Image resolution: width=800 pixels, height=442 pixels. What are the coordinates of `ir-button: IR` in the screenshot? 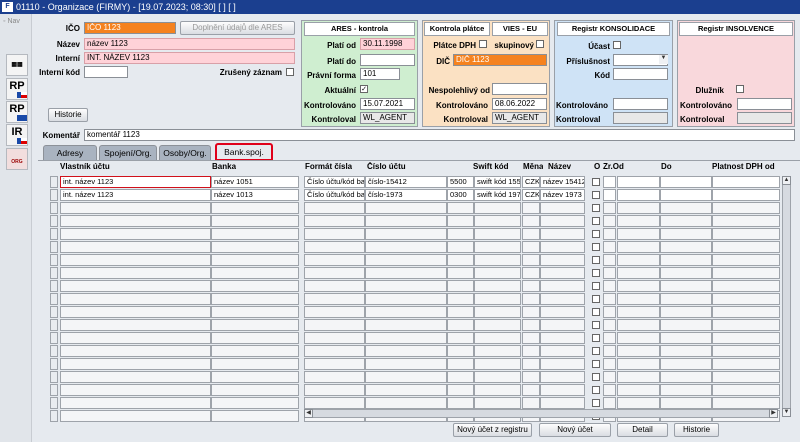 It's located at (17, 135).